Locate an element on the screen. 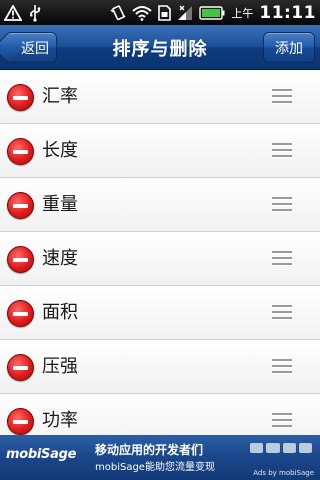  status-time: 11:11 is located at coordinates (287, 12).